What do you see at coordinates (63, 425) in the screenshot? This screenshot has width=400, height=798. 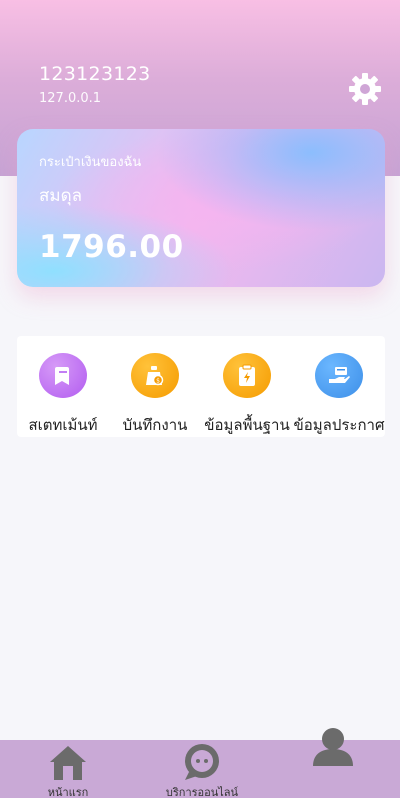 I see `menu-label-statement: สเตทเม้นท์` at bounding box center [63, 425].